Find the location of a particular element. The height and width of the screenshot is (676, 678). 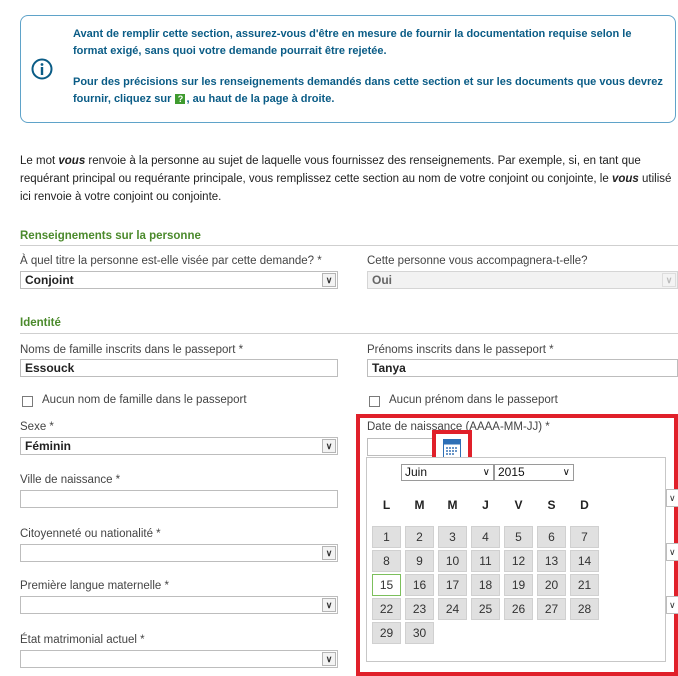

calendar-day: 28 is located at coordinates (584, 609).